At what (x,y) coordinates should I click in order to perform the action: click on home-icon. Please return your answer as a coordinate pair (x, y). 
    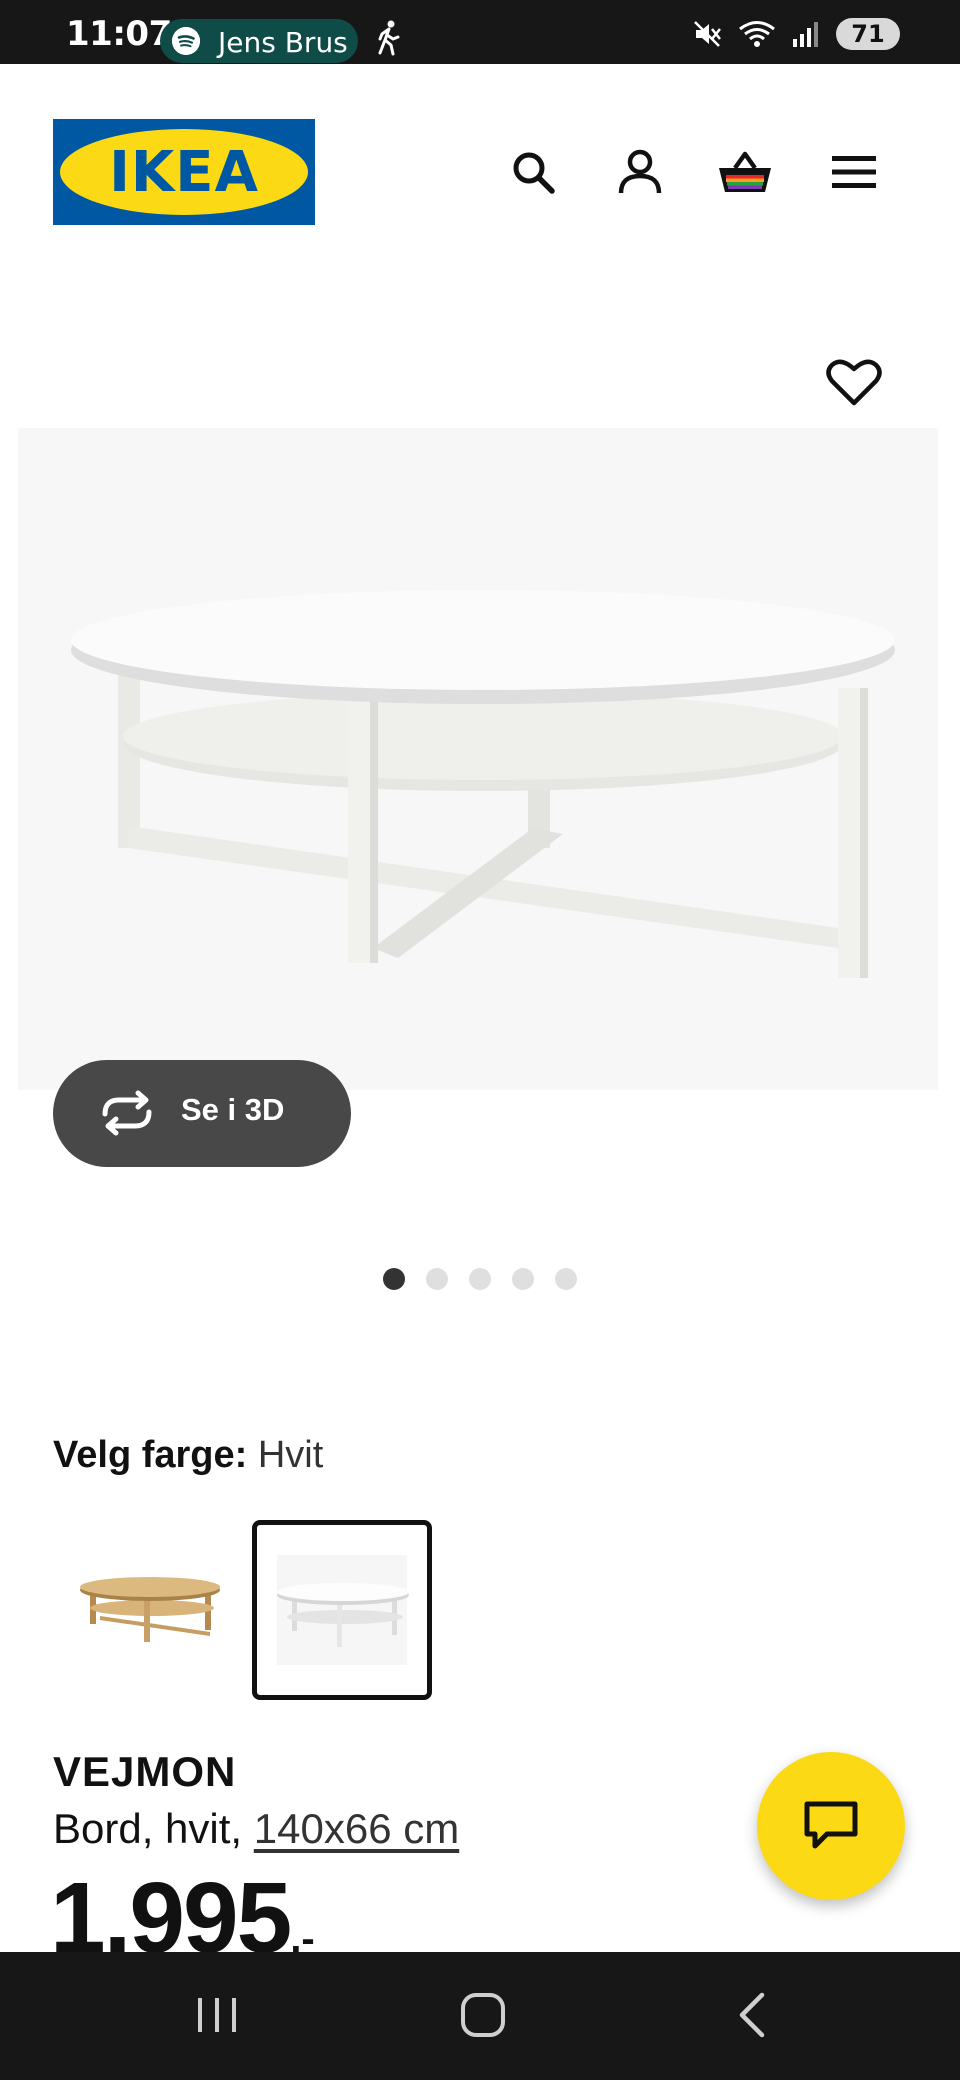
    Looking at the image, I should click on (483, 2015).